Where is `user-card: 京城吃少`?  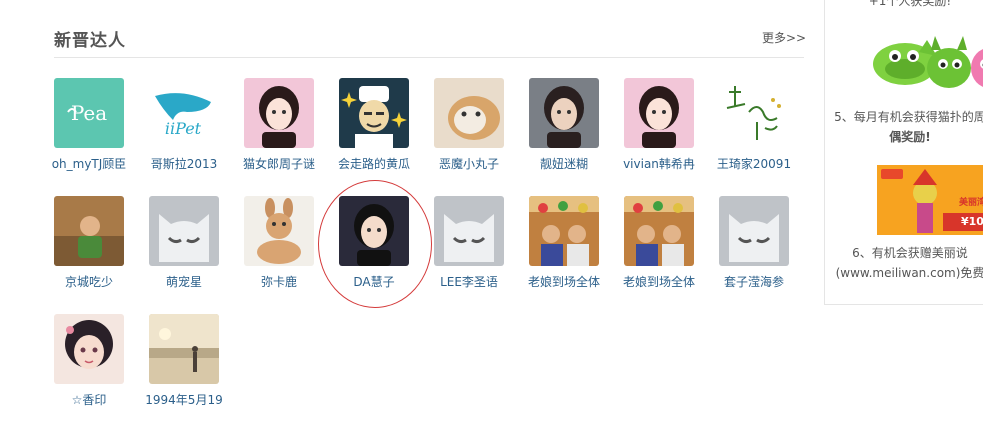
user-card: 京城吃少 is located at coordinates (101, 246).